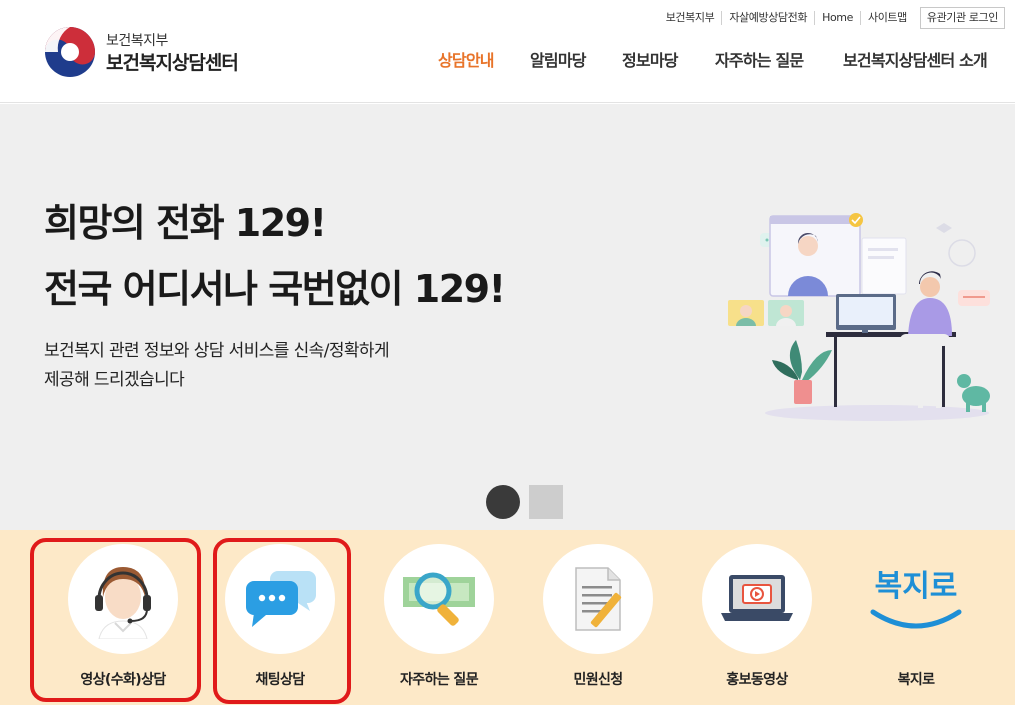 This screenshot has height=712, width=1015. I want to click on quick-item-civil-petition: 민원신청, so click(598, 617).